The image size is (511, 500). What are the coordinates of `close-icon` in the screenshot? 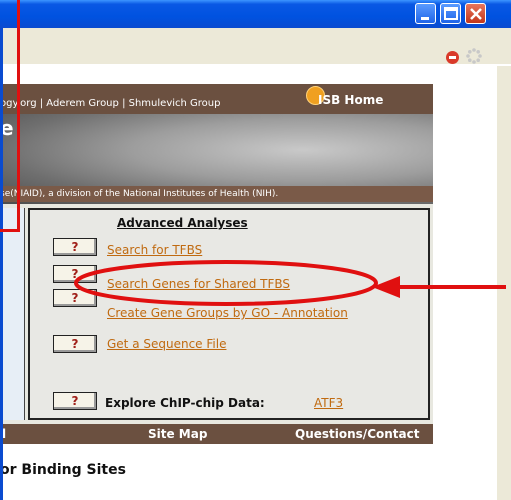 It's located at (476, 14).